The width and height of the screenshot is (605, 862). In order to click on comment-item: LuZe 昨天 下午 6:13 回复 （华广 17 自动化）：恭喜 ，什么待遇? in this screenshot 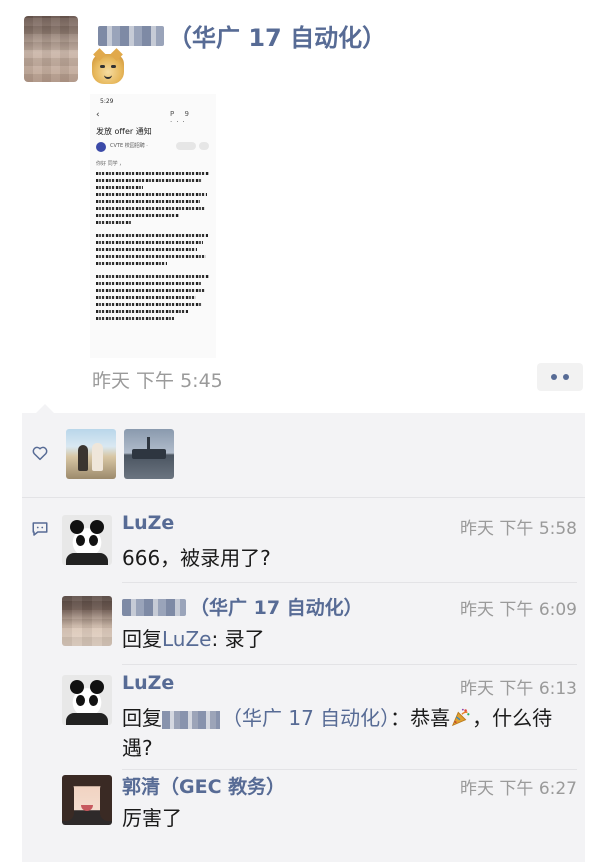, I will do `click(319, 716)`.